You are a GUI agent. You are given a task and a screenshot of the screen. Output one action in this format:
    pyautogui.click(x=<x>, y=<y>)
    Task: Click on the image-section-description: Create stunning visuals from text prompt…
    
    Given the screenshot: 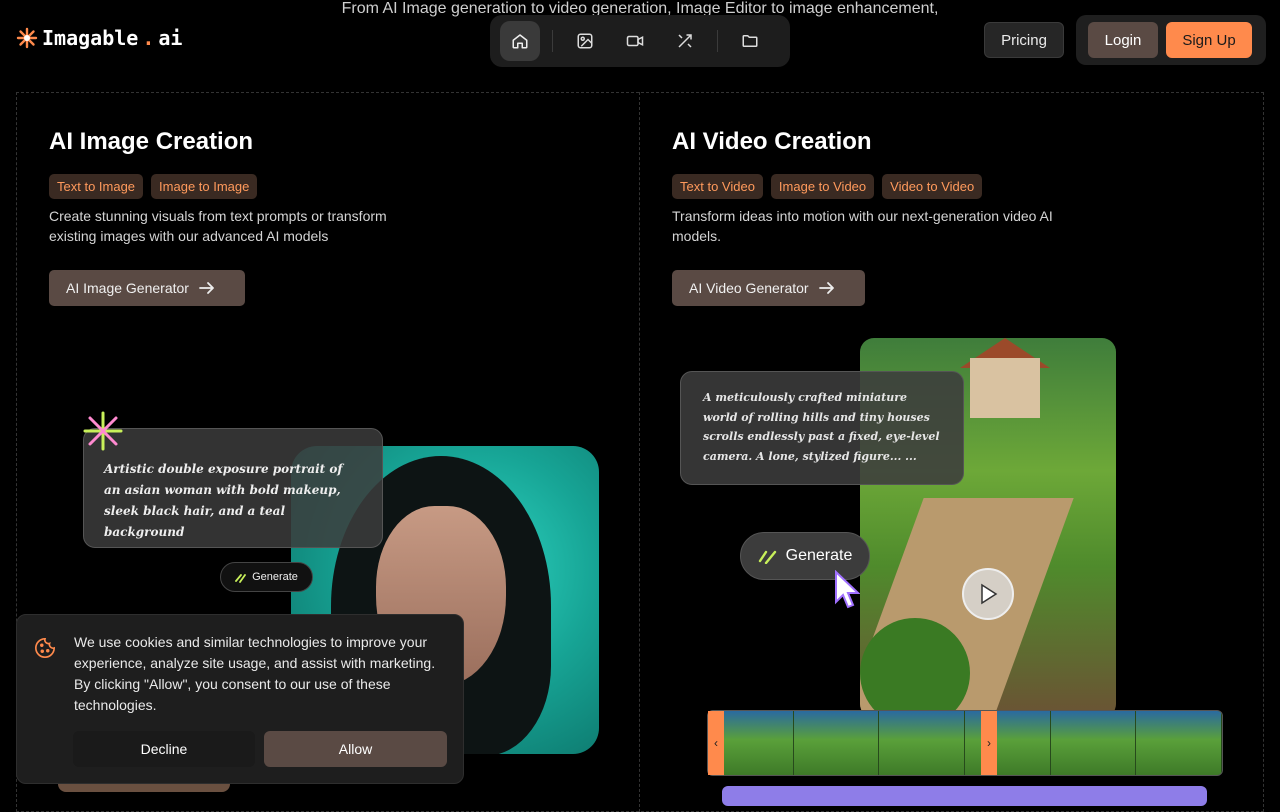 What is the action you would take?
    pyautogui.click(x=218, y=226)
    